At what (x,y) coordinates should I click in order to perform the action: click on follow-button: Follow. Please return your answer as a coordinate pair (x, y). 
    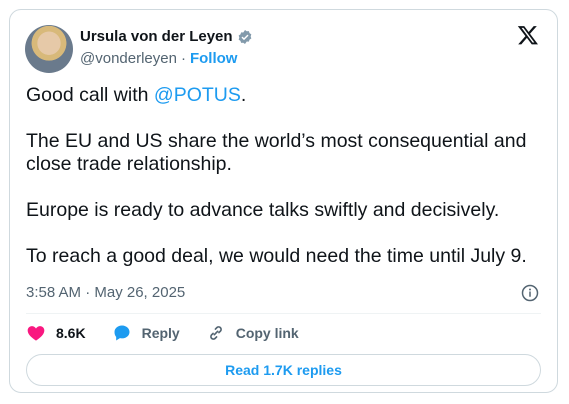
    Looking at the image, I should click on (214, 58).